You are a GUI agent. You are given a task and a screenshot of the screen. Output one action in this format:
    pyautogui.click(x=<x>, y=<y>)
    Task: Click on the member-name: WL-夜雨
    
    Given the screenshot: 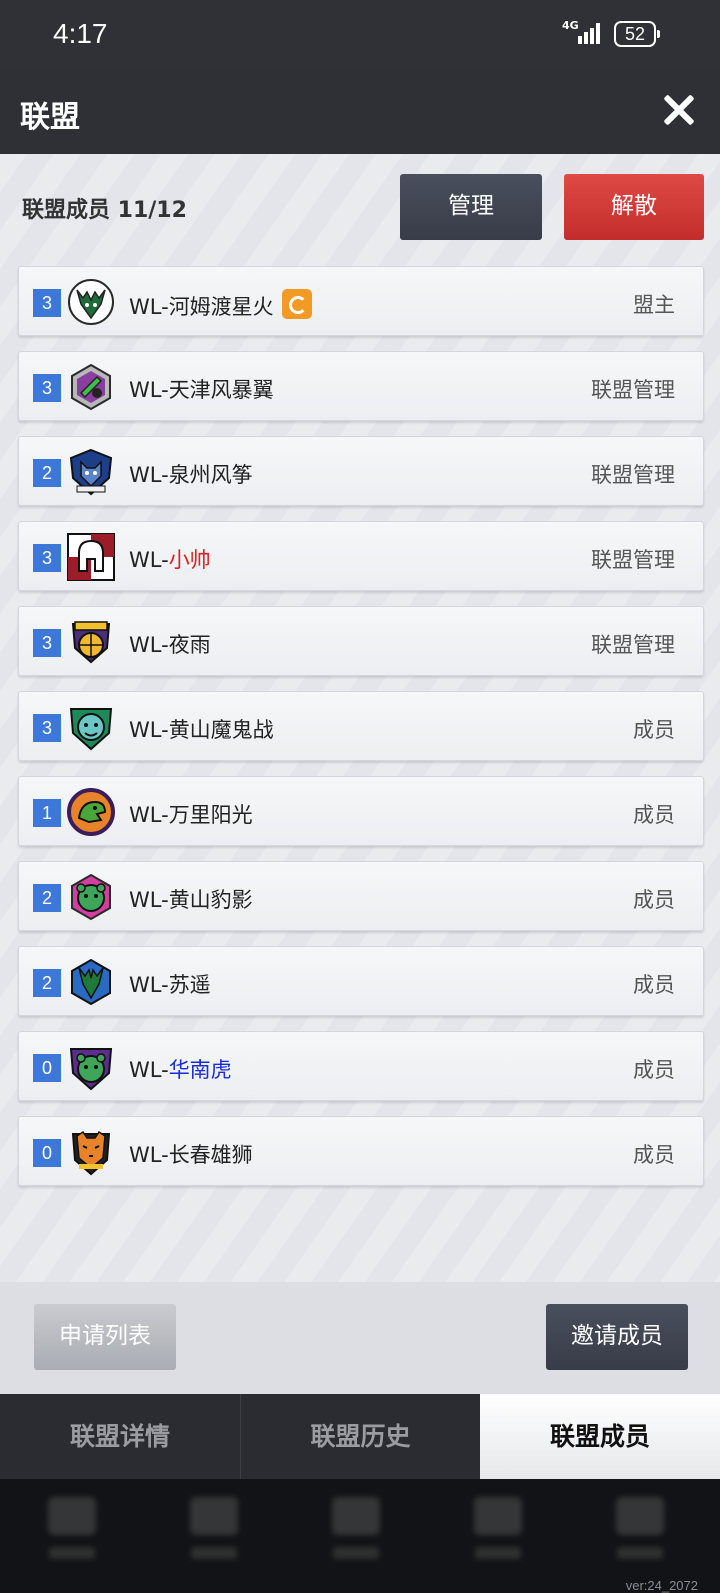 What is the action you would take?
    pyautogui.click(x=170, y=645)
    